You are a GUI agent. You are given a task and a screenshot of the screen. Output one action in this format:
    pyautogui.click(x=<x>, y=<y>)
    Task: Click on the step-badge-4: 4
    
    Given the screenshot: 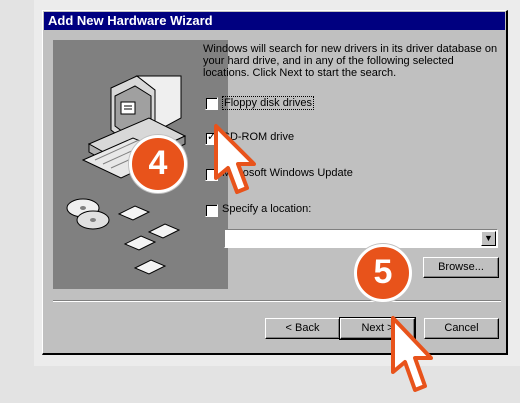 What is the action you would take?
    pyautogui.click(x=158, y=164)
    